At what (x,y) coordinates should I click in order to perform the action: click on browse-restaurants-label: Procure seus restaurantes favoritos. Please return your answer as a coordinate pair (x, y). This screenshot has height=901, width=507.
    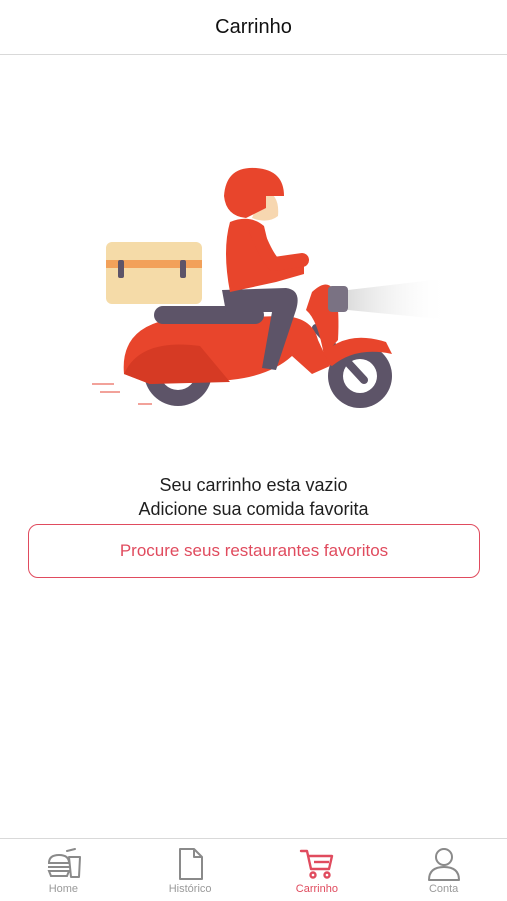
    Looking at the image, I should click on (254, 550).